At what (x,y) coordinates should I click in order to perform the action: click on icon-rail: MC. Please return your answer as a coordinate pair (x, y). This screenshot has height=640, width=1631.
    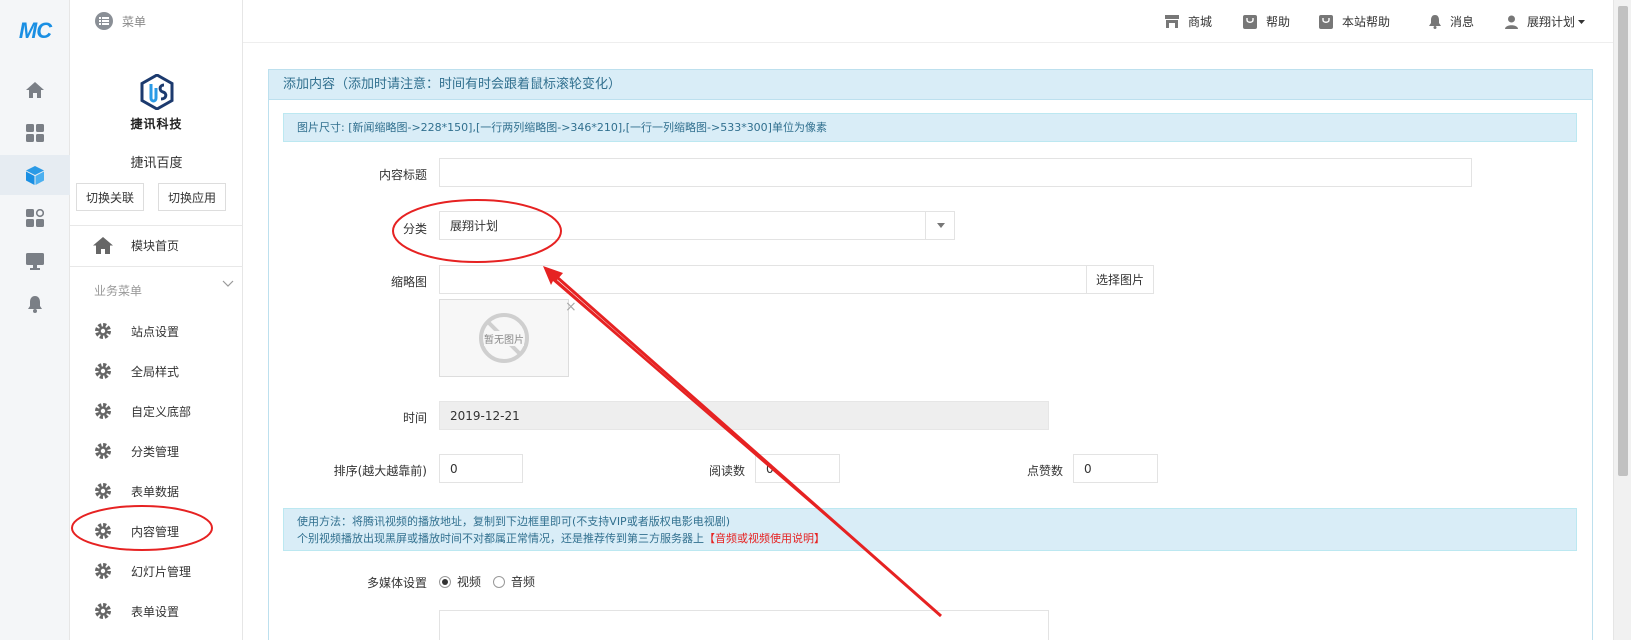
    Looking at the image, I should click on (35, 320).